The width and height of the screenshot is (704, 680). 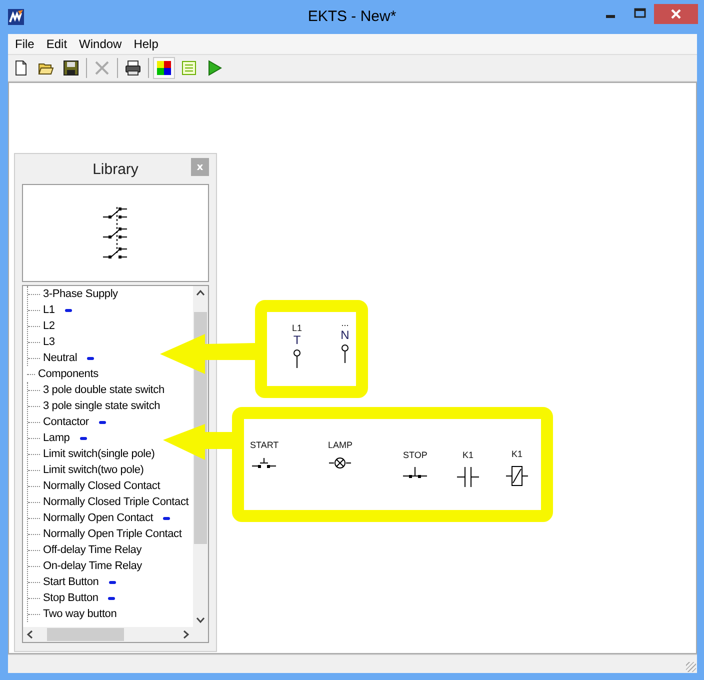 What do you see at coordinates (352, 16) in the screenshot?
I see `window-title: EKTS - New*` at bounding box center [352, 16].